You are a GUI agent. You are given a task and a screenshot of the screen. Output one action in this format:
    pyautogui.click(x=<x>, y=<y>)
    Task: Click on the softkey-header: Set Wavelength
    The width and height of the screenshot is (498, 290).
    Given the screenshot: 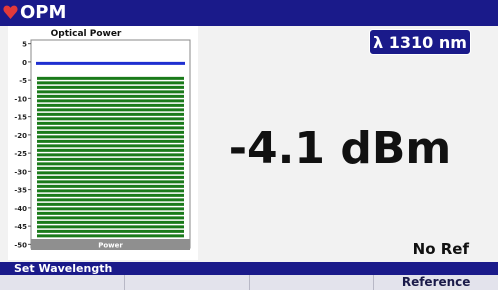 What is the action you would take?
    pyautogui.click(x=249, y=268)
    